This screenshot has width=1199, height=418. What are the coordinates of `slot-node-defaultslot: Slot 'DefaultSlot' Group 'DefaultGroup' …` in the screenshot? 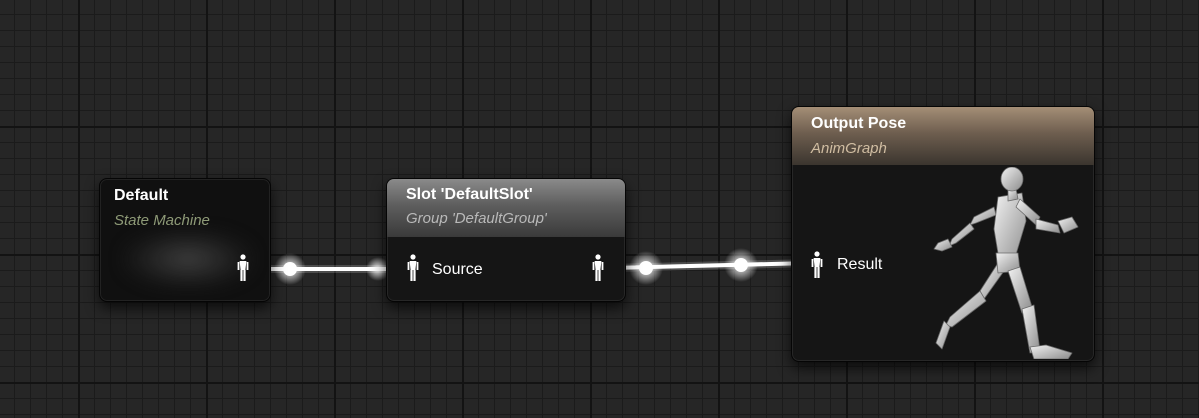 It's located at (506, 240).